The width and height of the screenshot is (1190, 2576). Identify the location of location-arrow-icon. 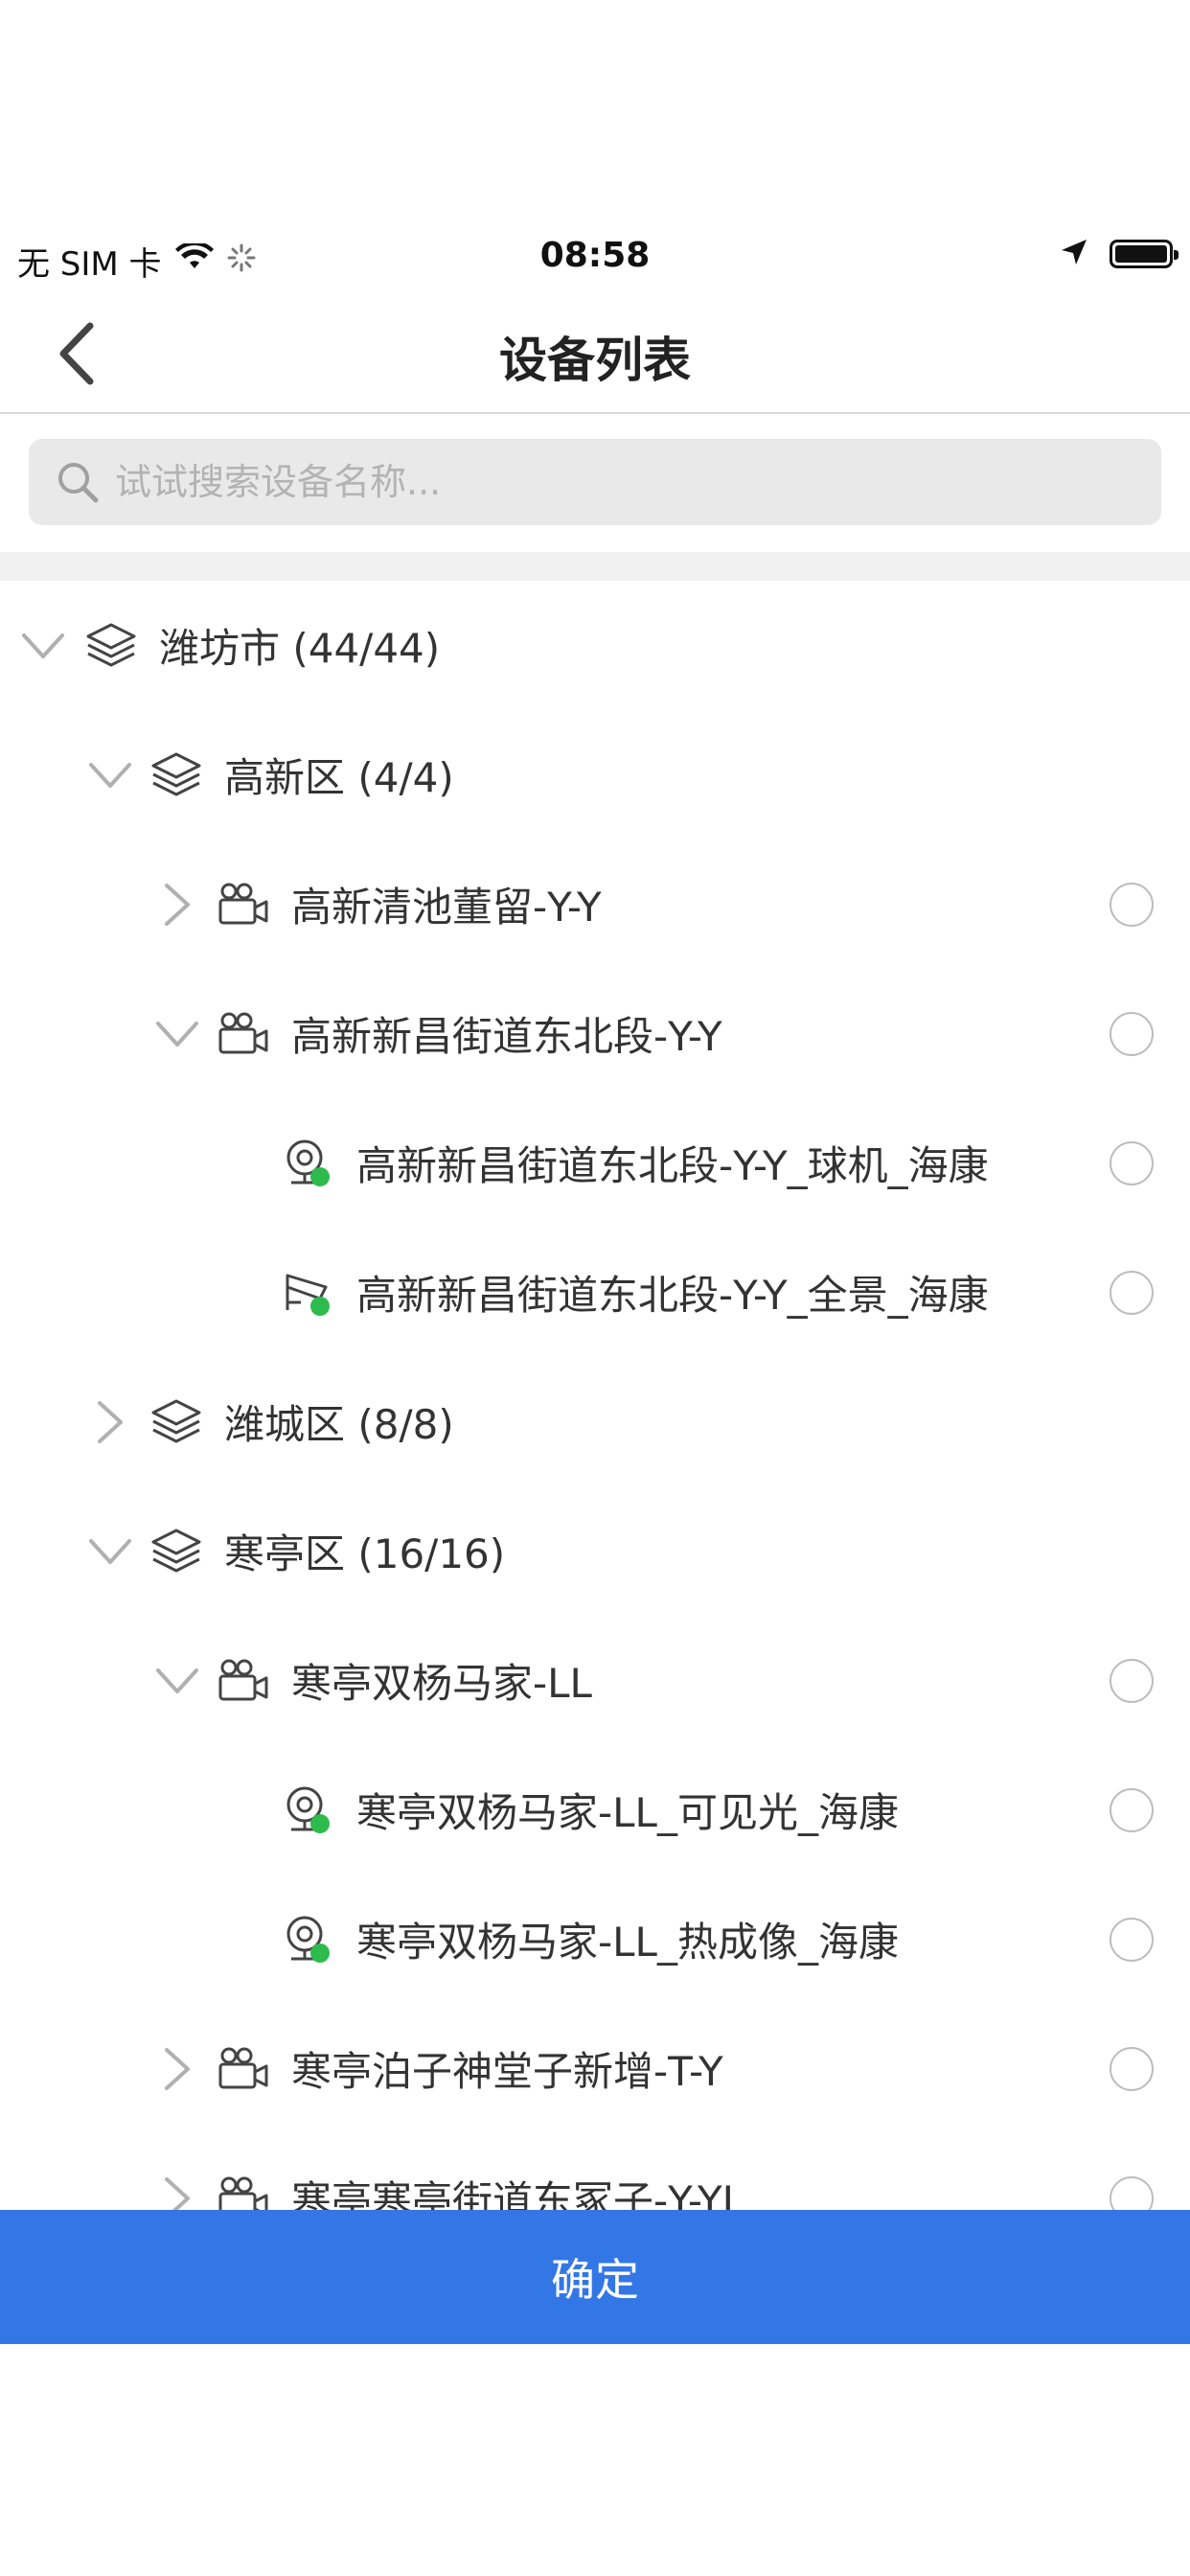
(1074, 254).